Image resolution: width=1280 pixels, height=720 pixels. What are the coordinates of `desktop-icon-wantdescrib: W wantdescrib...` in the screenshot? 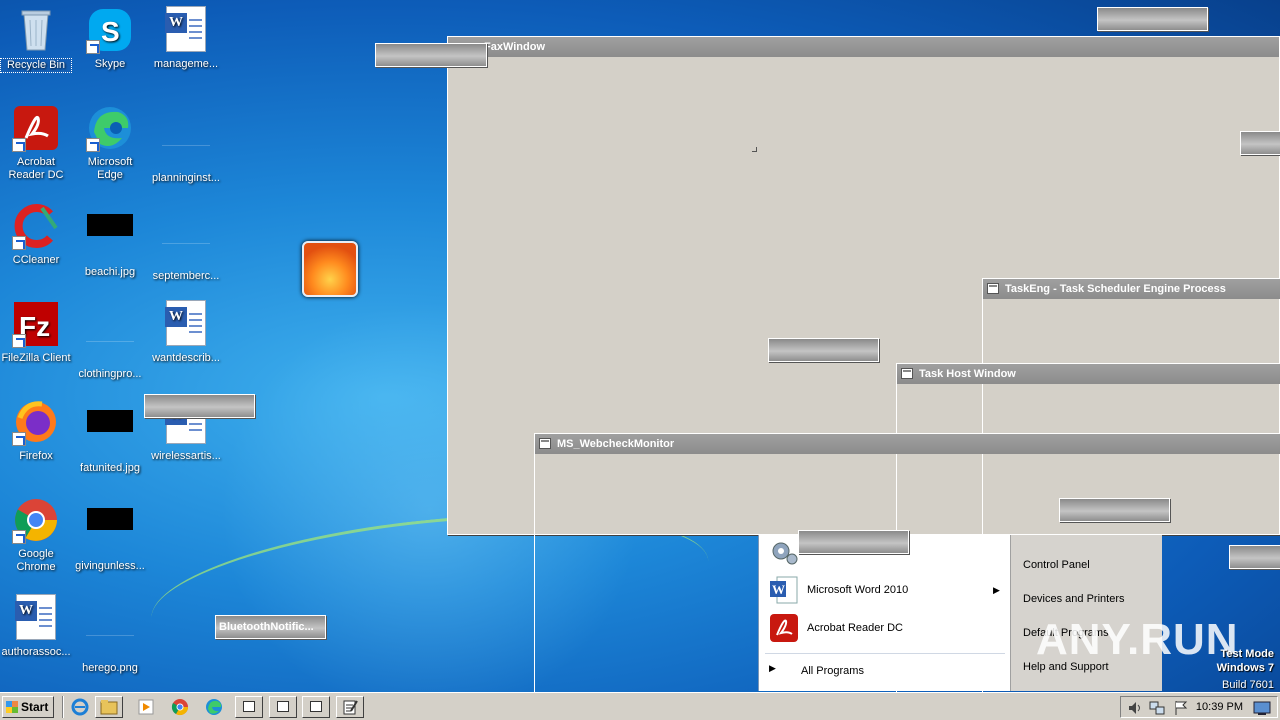 It's located at (186, 332).